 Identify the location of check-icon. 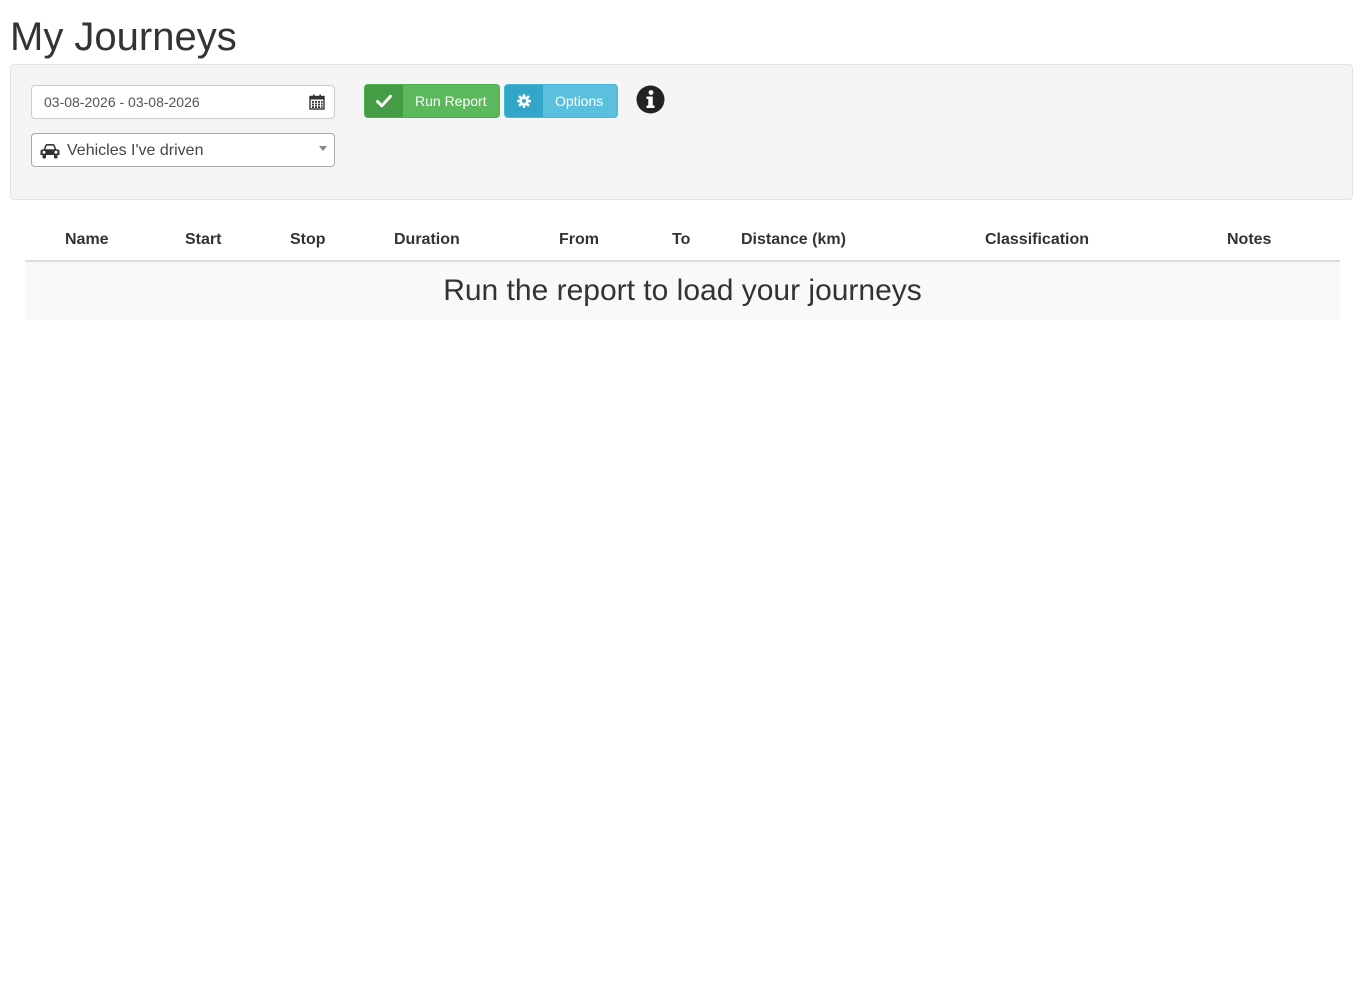
(384, 101).